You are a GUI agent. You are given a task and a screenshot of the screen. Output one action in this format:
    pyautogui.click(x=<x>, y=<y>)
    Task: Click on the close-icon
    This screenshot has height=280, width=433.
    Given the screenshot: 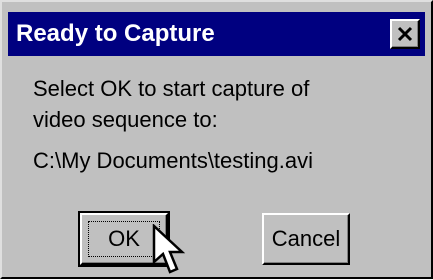 What is the action you would take?
    pyautogui.click(x=405, y=34)
    